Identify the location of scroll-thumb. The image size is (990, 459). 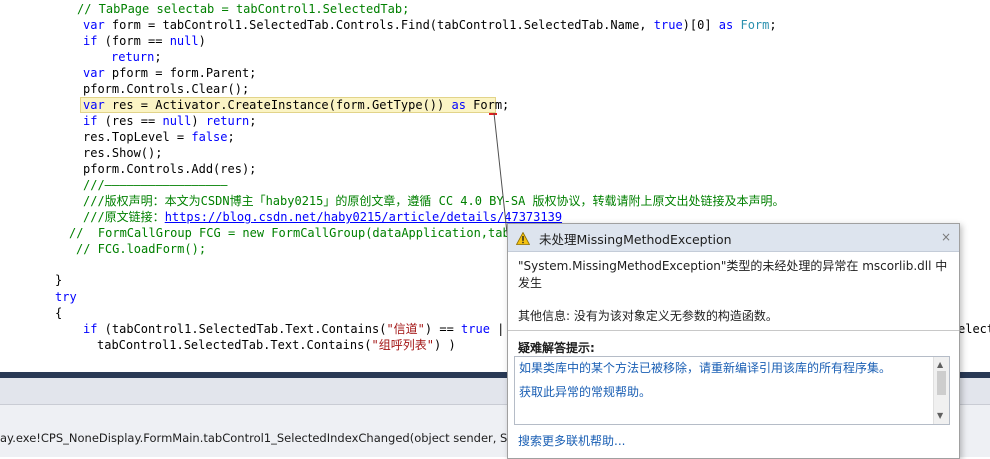
(941, 383).